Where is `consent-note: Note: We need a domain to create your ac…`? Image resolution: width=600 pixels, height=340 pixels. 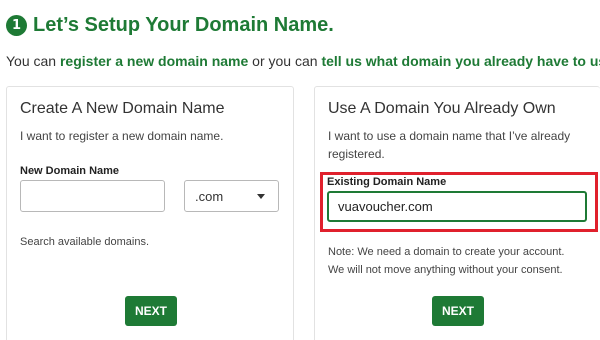 consent-note: Note: We need a domain to create your ac… is located at coordinates (459, 261).